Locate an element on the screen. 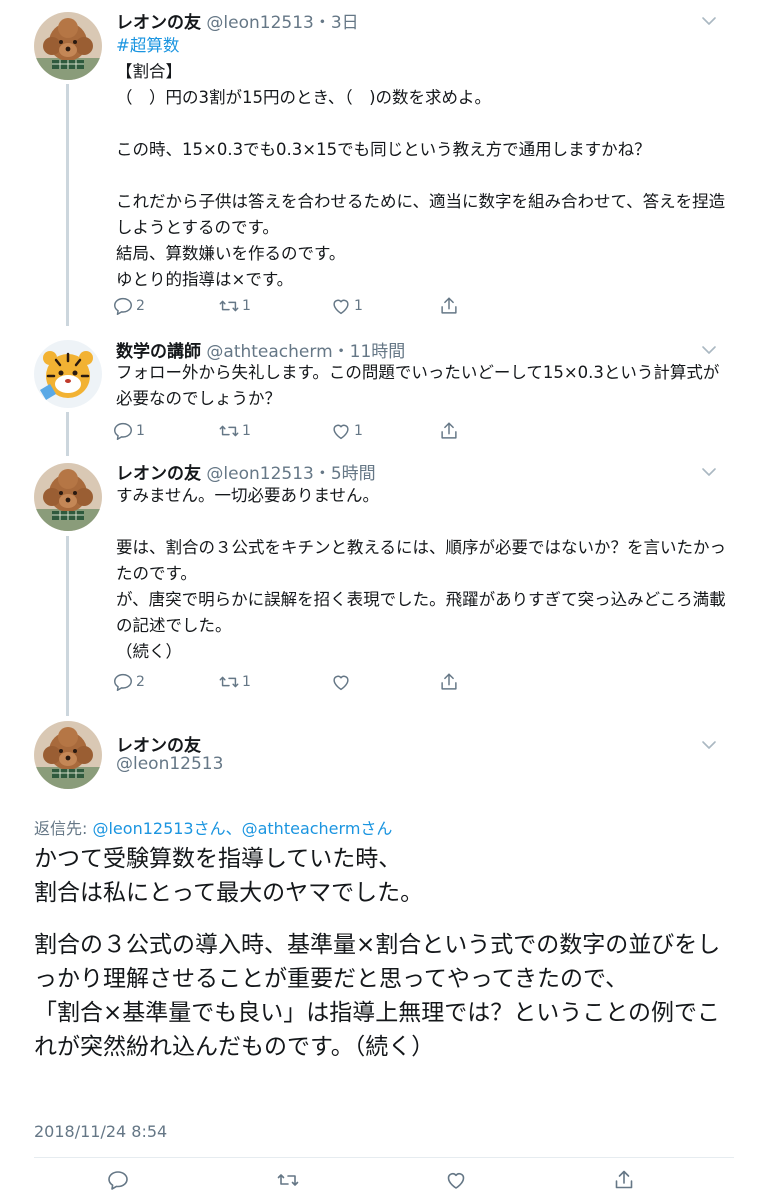 Image resolution: width=762 pixels, height=1200 pixels. reply-to-line: 返信先: @leon12513さん、@athteachermさん is located at coordinates (213, 827).